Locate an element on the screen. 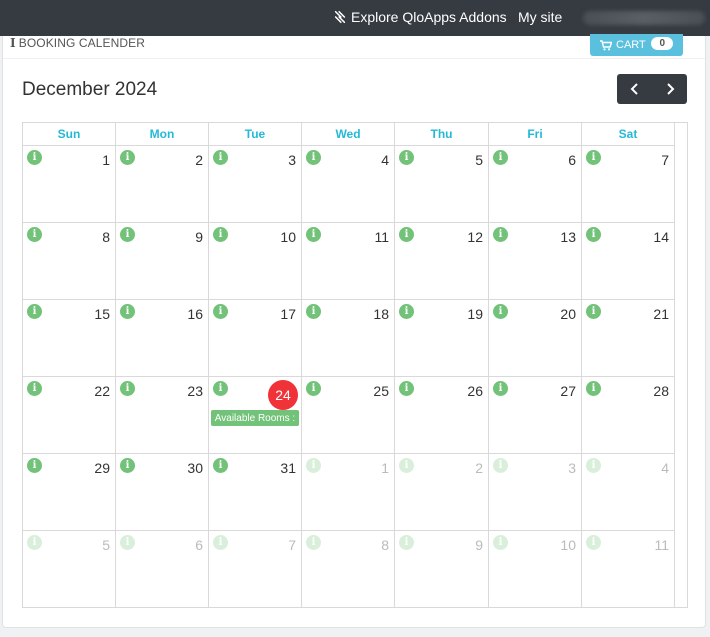 This screenshot has height=637, width=710. my-site-link: My site is located at coordinates (540, 17).